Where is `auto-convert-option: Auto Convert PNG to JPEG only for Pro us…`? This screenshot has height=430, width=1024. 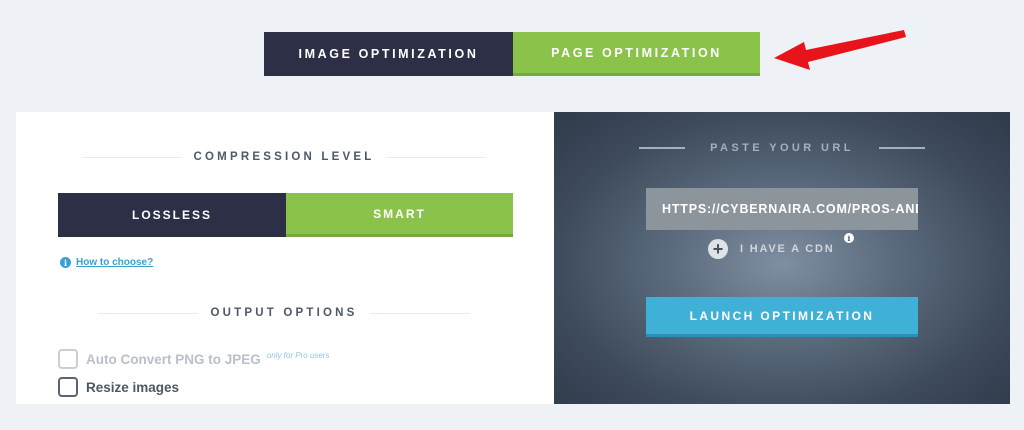 auto-convert-option: Auto Convert PNG to JPEG only for Pro us… is located at coordinates (193, 359).